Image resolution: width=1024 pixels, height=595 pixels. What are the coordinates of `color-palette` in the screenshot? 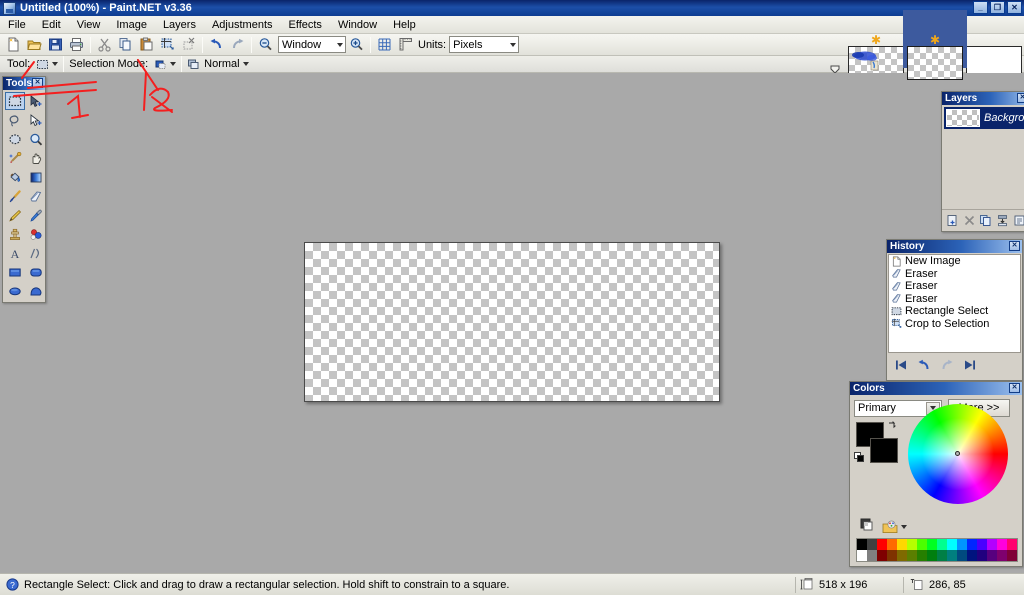 It's located at (937, 550).